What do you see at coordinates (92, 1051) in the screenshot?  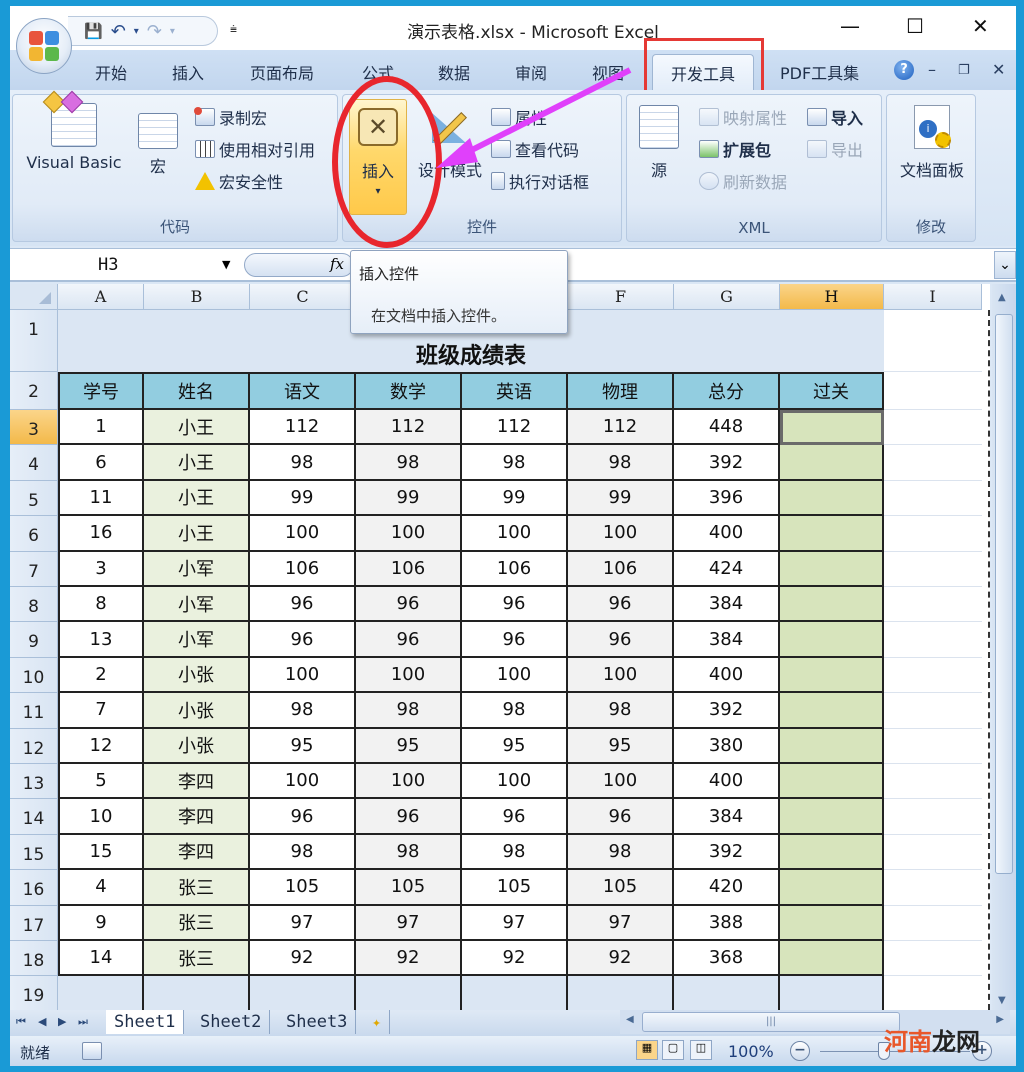 I see `macro-record-status-icon` at bounding box center [92, 1051].